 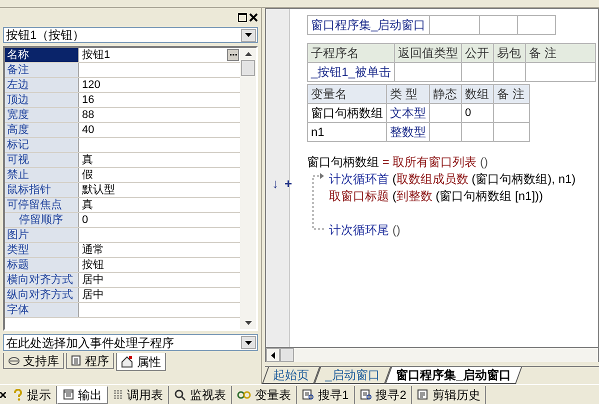 I want to click on column-header: 类 型, so click(x=408, y=94).